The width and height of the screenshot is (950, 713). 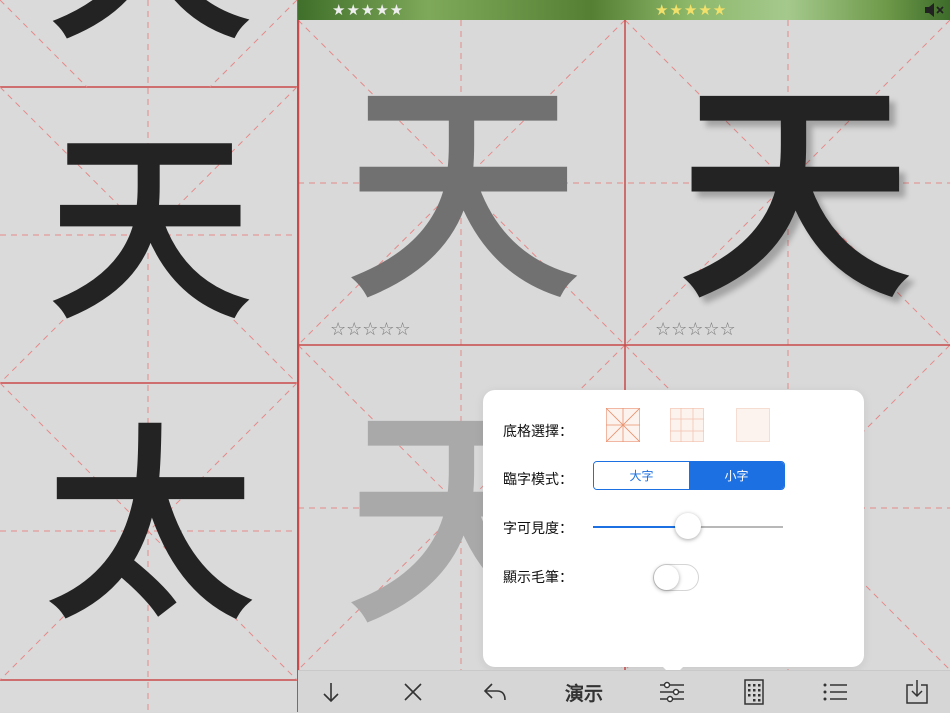 What do you see at coordinates (331, 692) in the screenshot?
I see `down-arrow-icon` at bounding box center [331, 692].